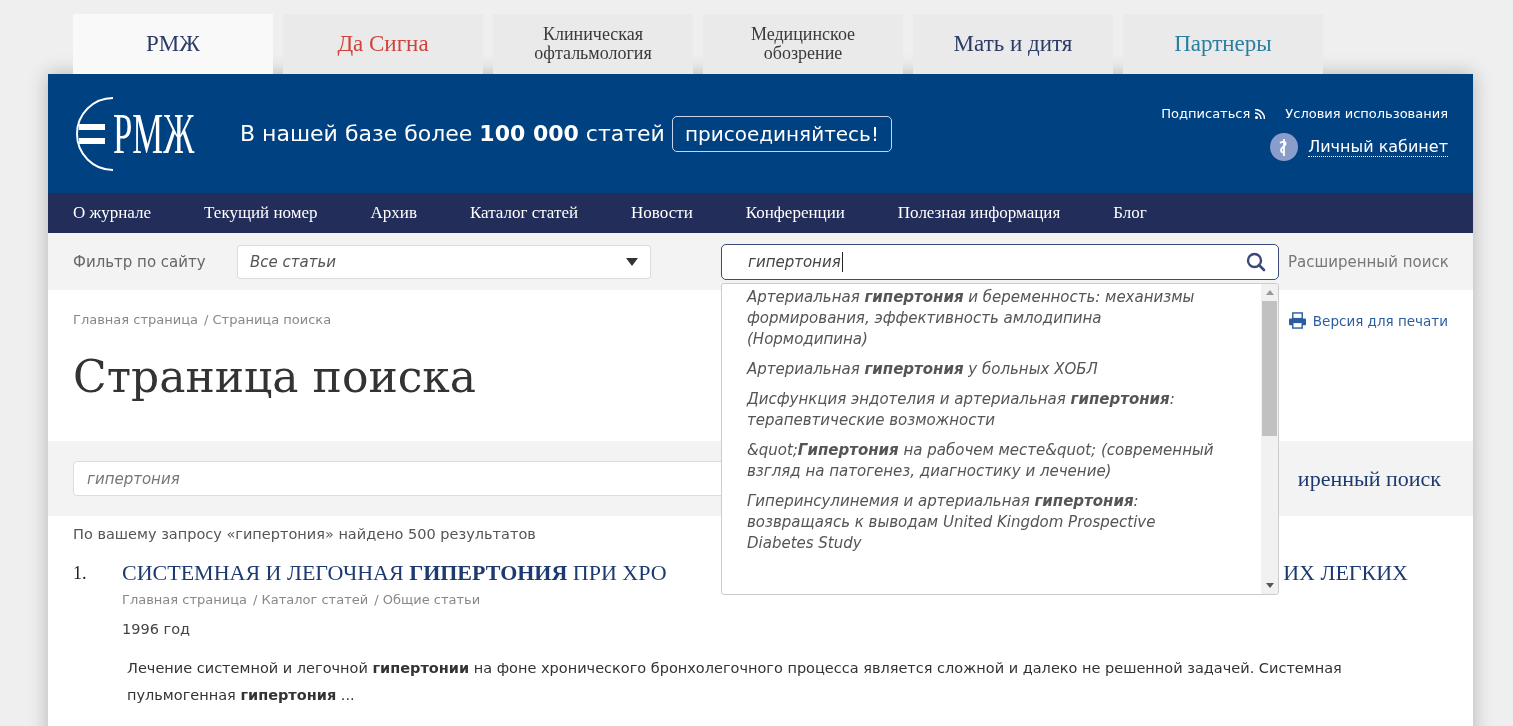 The image size is (1513, 726). Describe the element at coordinates (1004, 318) in the screenshot. I see `suggestion-item: Артериальная гипертония и беременность: механизмы формирования, эффективность амлодипина (Нормодипина)` at that location.